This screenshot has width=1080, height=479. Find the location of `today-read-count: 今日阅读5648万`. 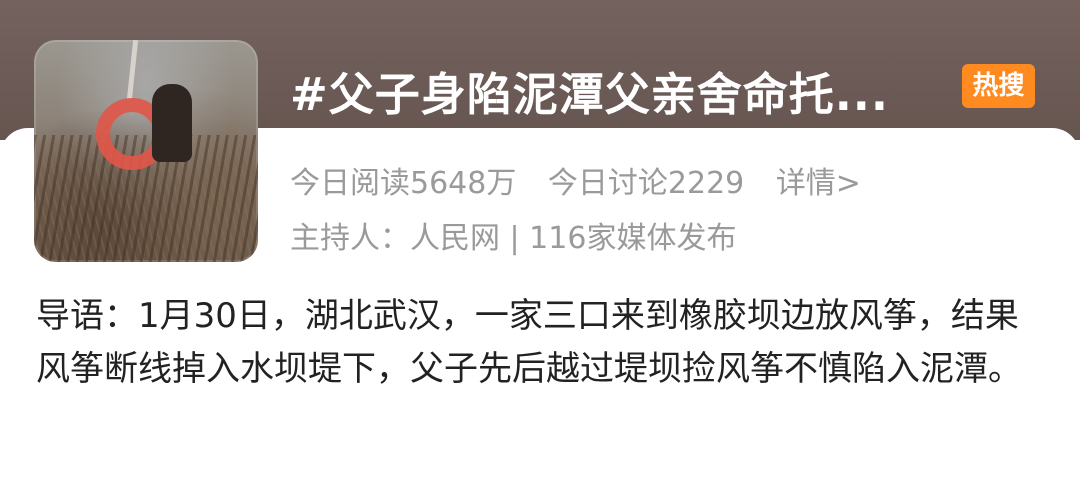

today-read-count: 今日阅读5648万 is located at coordinates (403, 183).